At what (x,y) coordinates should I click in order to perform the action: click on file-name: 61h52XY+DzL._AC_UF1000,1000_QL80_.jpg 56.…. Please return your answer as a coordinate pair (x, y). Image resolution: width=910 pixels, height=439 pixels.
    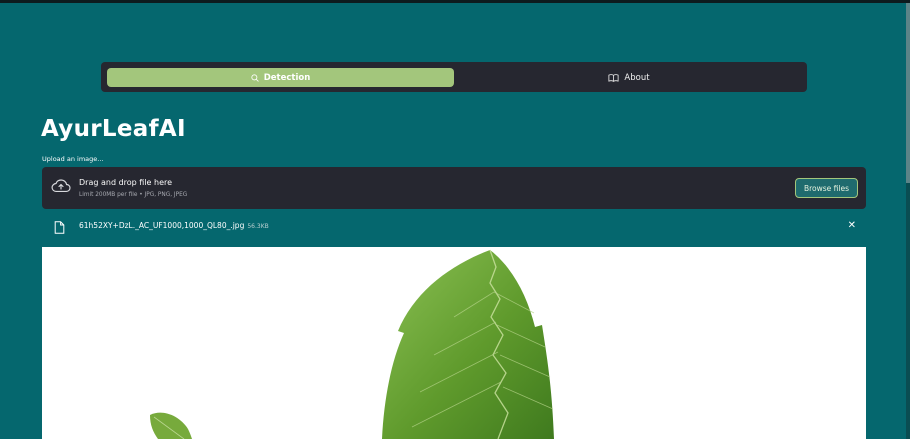
    Looking at the image, I should click on (174, 225).